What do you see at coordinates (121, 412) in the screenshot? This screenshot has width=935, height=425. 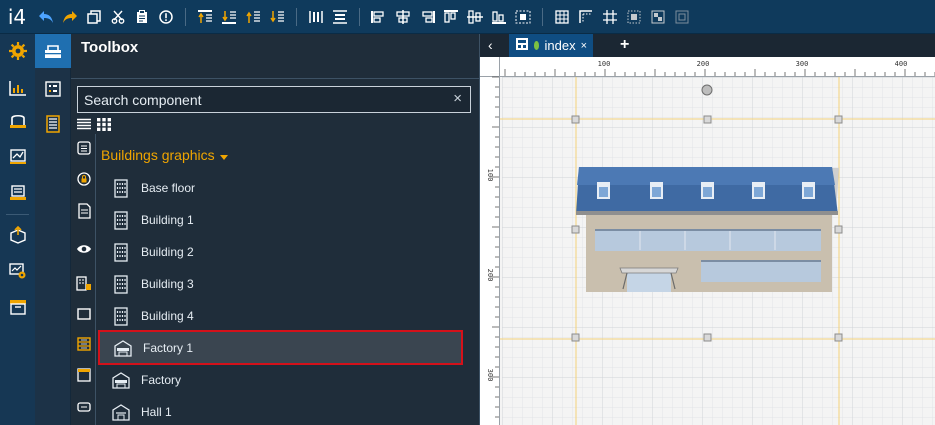 I see `hall-icon` at bounding box center [121, 412].